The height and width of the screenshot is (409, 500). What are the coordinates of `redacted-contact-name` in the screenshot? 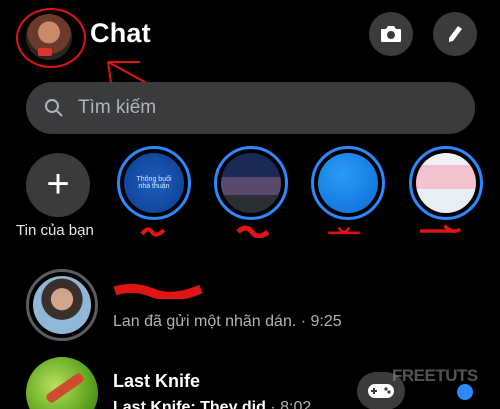 It's located at (158, 291).